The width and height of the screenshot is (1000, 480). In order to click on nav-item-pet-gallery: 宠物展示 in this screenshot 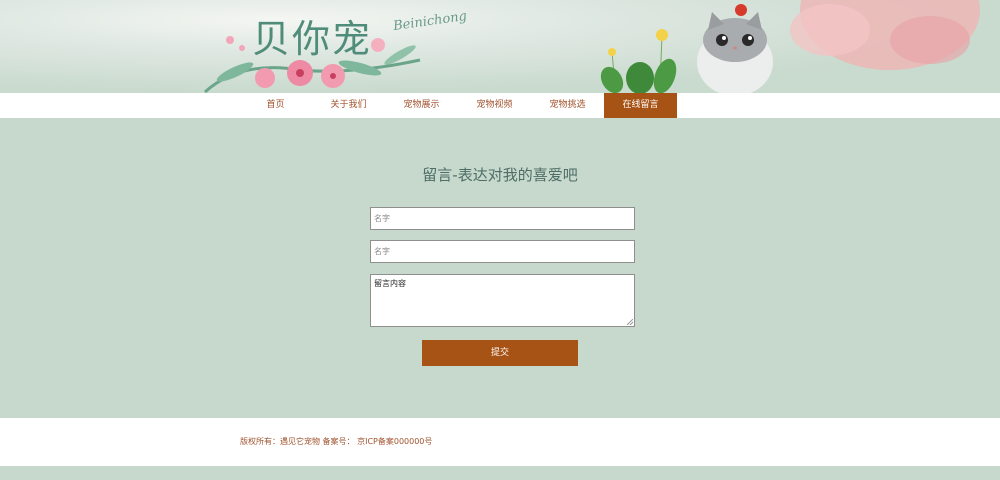, I will do `click(421, 105)`.